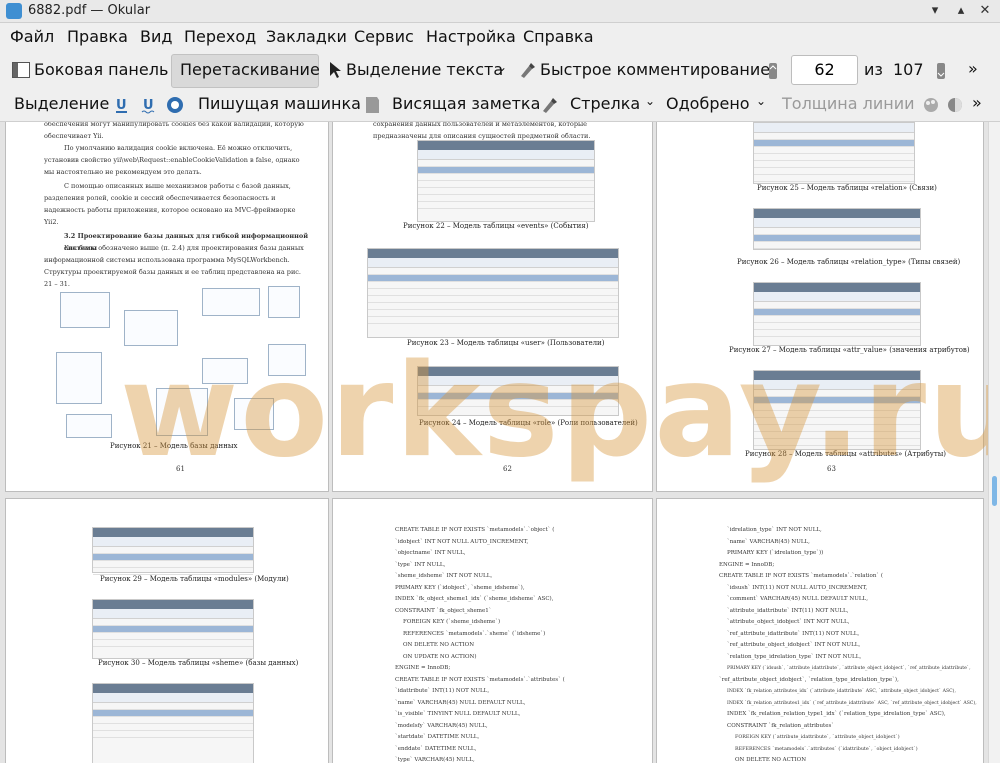 The height and width of the screenshot is (763, 1000). I want to click on color-icon, so click(931, 105).